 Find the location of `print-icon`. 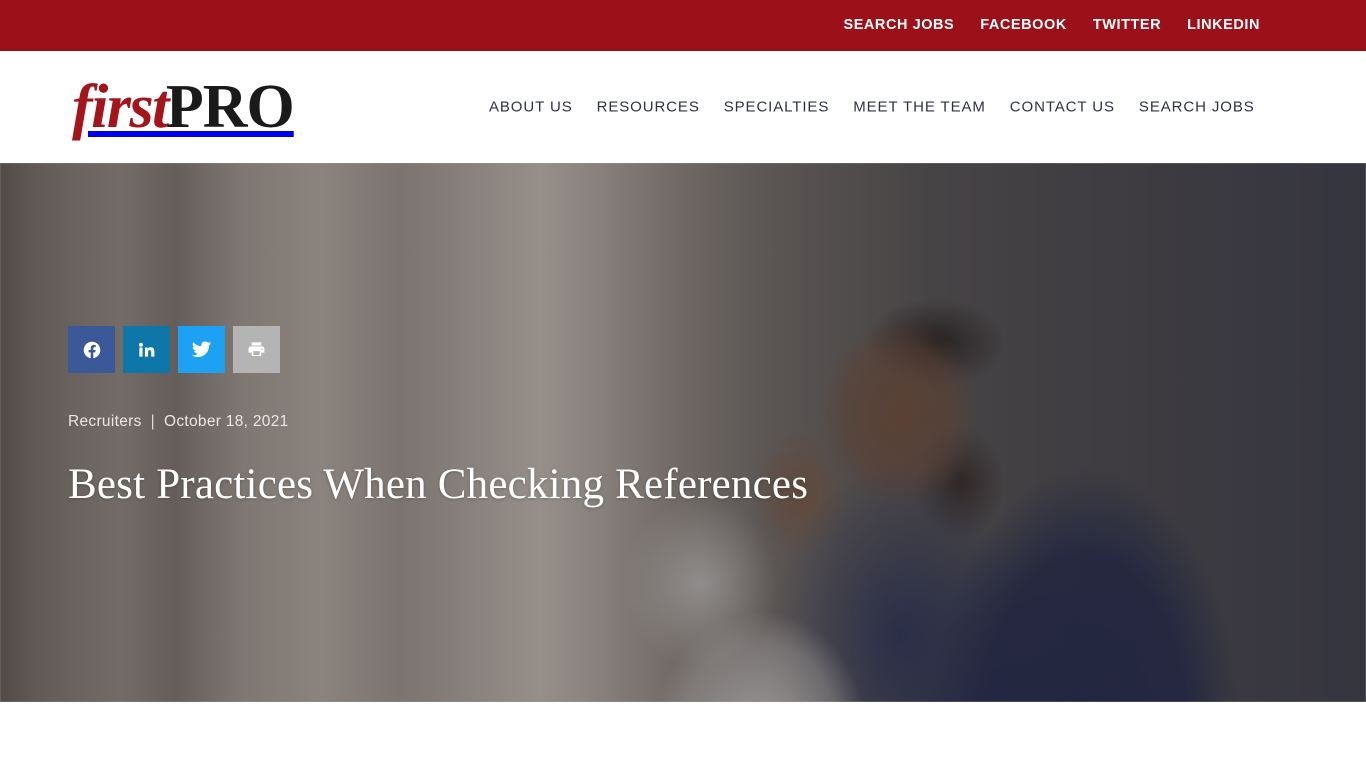

print-icon is located at coordinates (256, 349).